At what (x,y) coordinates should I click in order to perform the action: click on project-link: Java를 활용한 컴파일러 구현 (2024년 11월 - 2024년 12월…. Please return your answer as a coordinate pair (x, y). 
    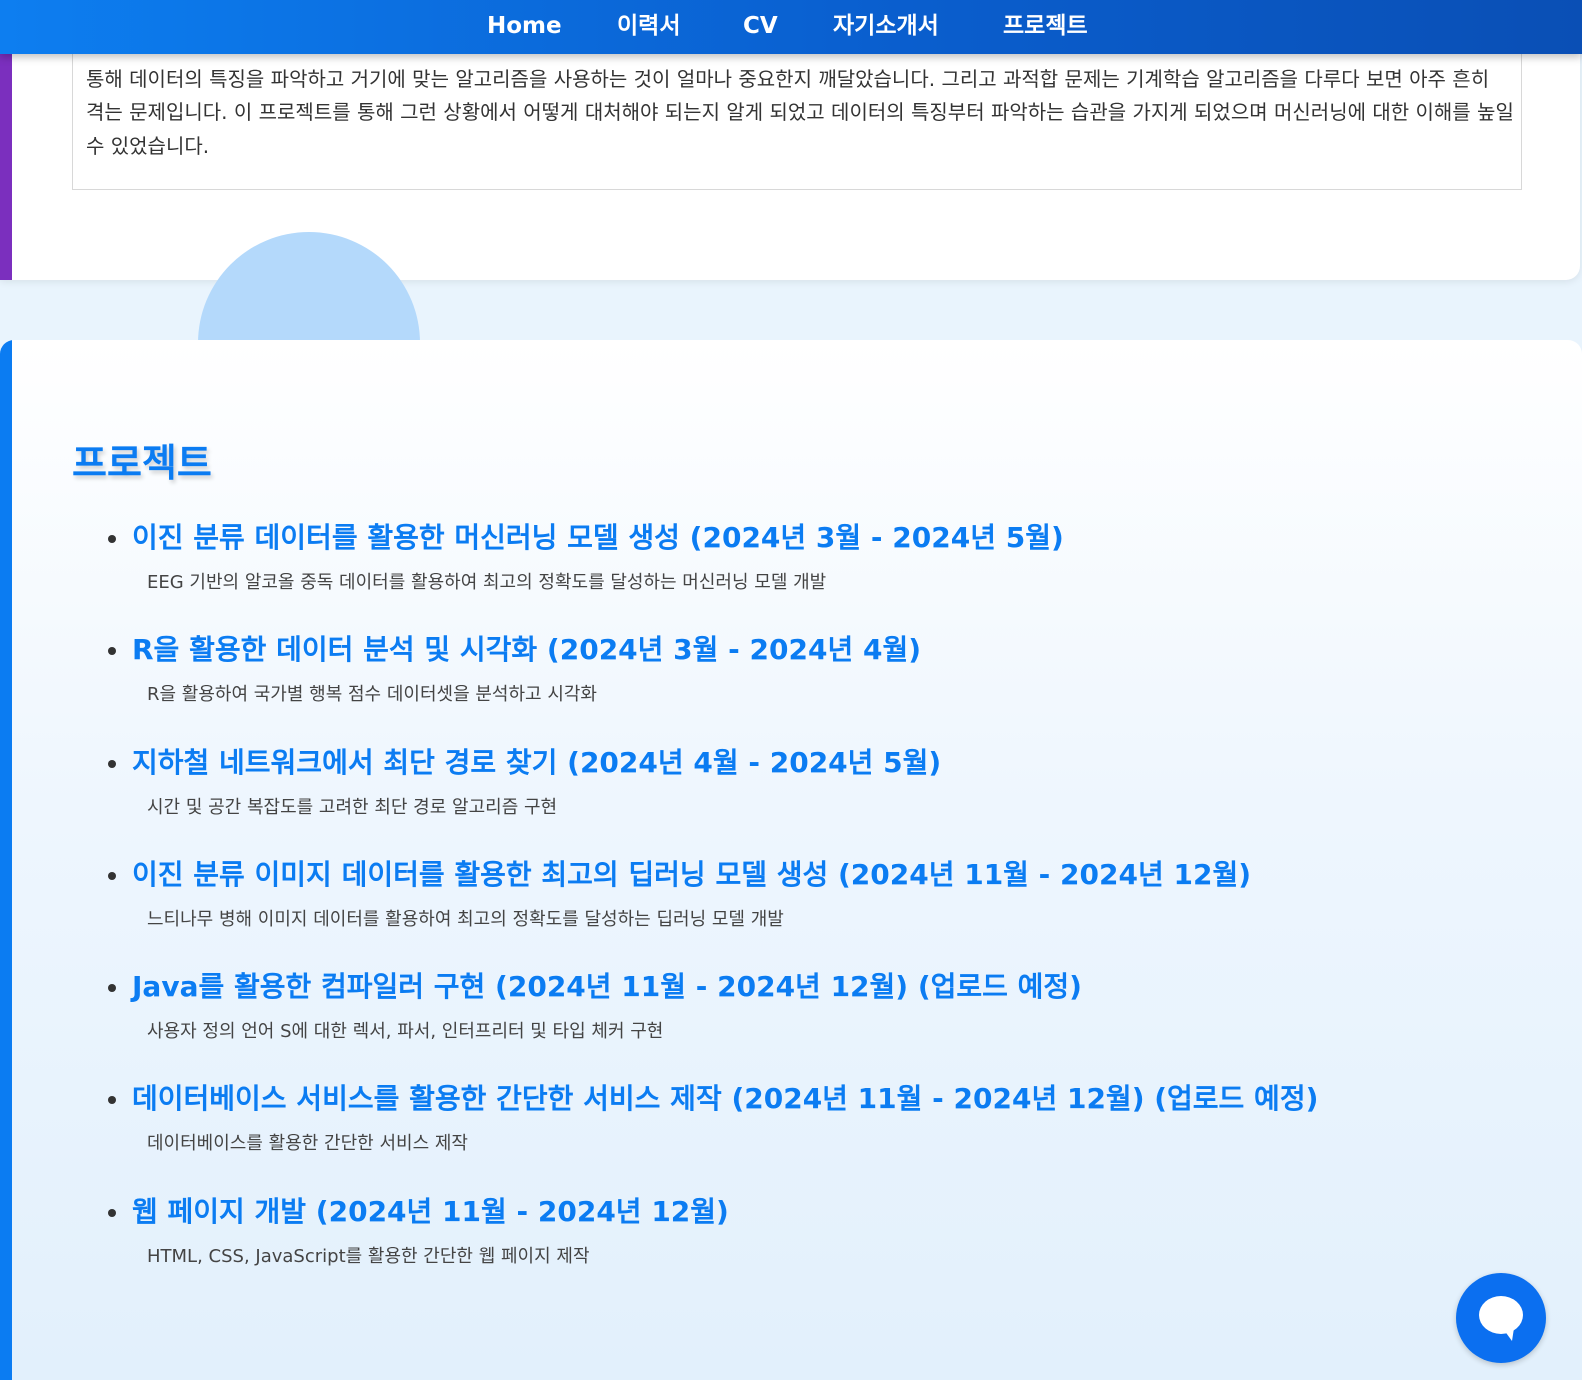
    Looking at the image, I should click on (607, 987).